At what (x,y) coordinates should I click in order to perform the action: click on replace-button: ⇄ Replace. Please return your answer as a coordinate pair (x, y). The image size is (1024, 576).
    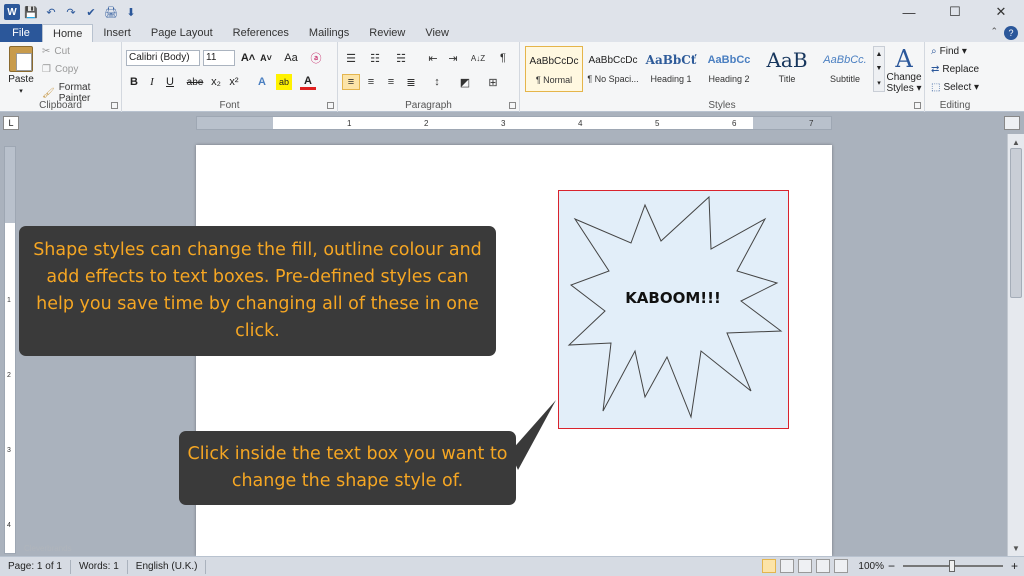
    Looking at the image, I should click on (955, 69).